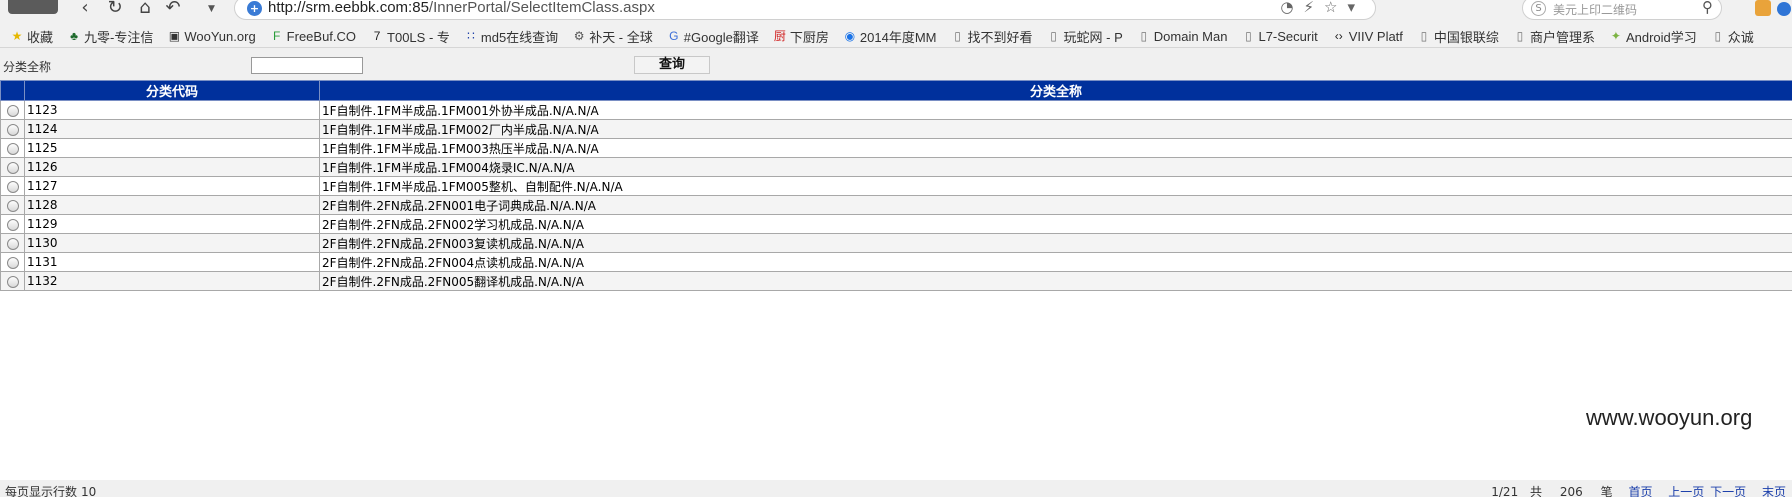 This screenshot has width=1792, height=497. I want to click on table-row: 1124 1F自制件.1FM半成品.1FM002厂内半成品.N/A.N/A, so click(896, 129).